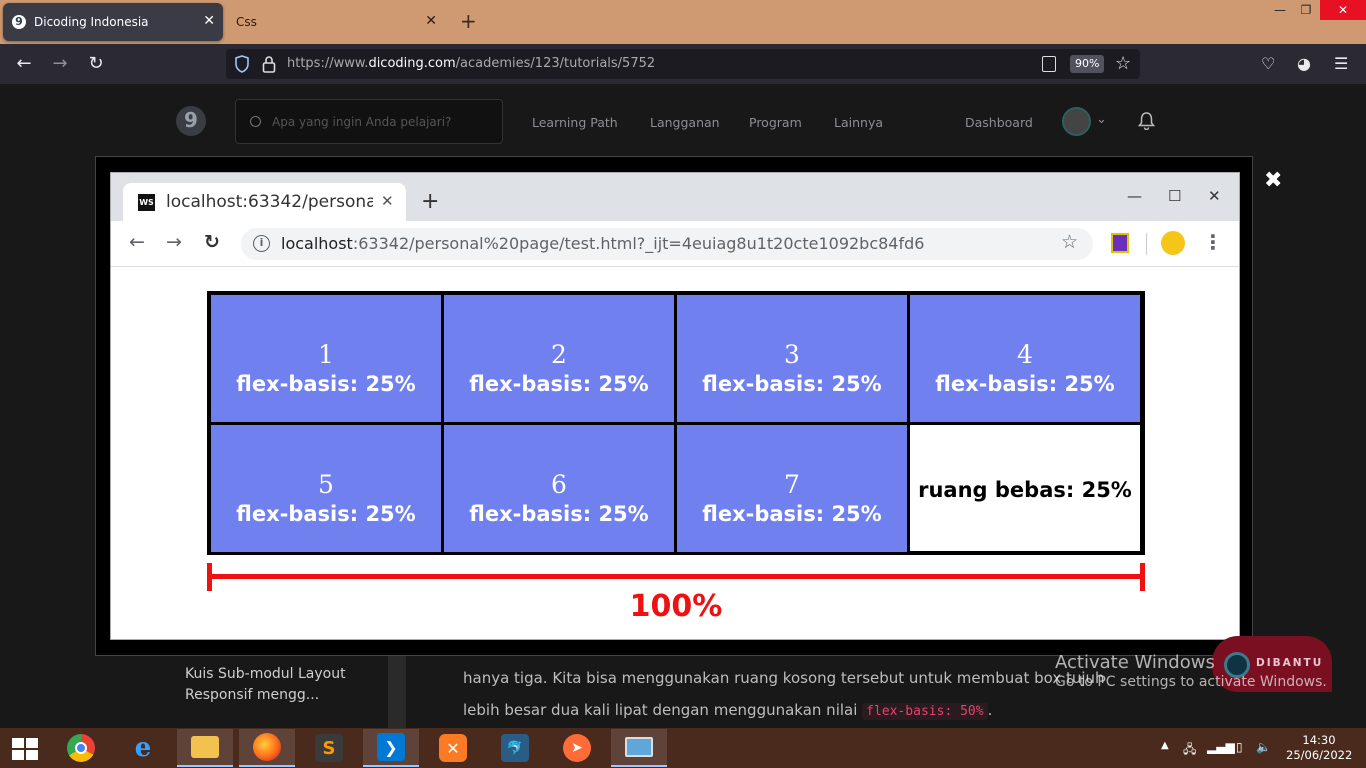 Image resolution: width=1366 pixels, height=768 pixels. What do you see at coordinates (242, 64) in the screenshot?
I see `tracking-protection-icon` at bounding box center [242, 64].